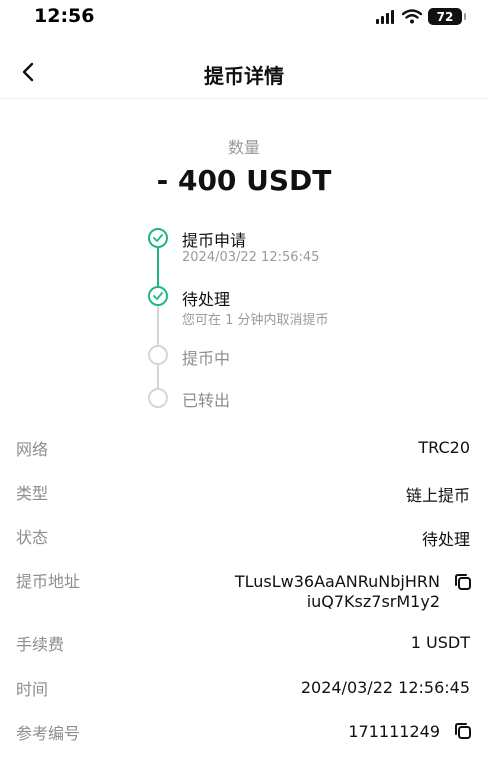 This screenshot has height=771, width=488. What do you see at coordinates (158, 269) in the screenshot?
I see `timeline-line-active` at bounding box center [158, 269].